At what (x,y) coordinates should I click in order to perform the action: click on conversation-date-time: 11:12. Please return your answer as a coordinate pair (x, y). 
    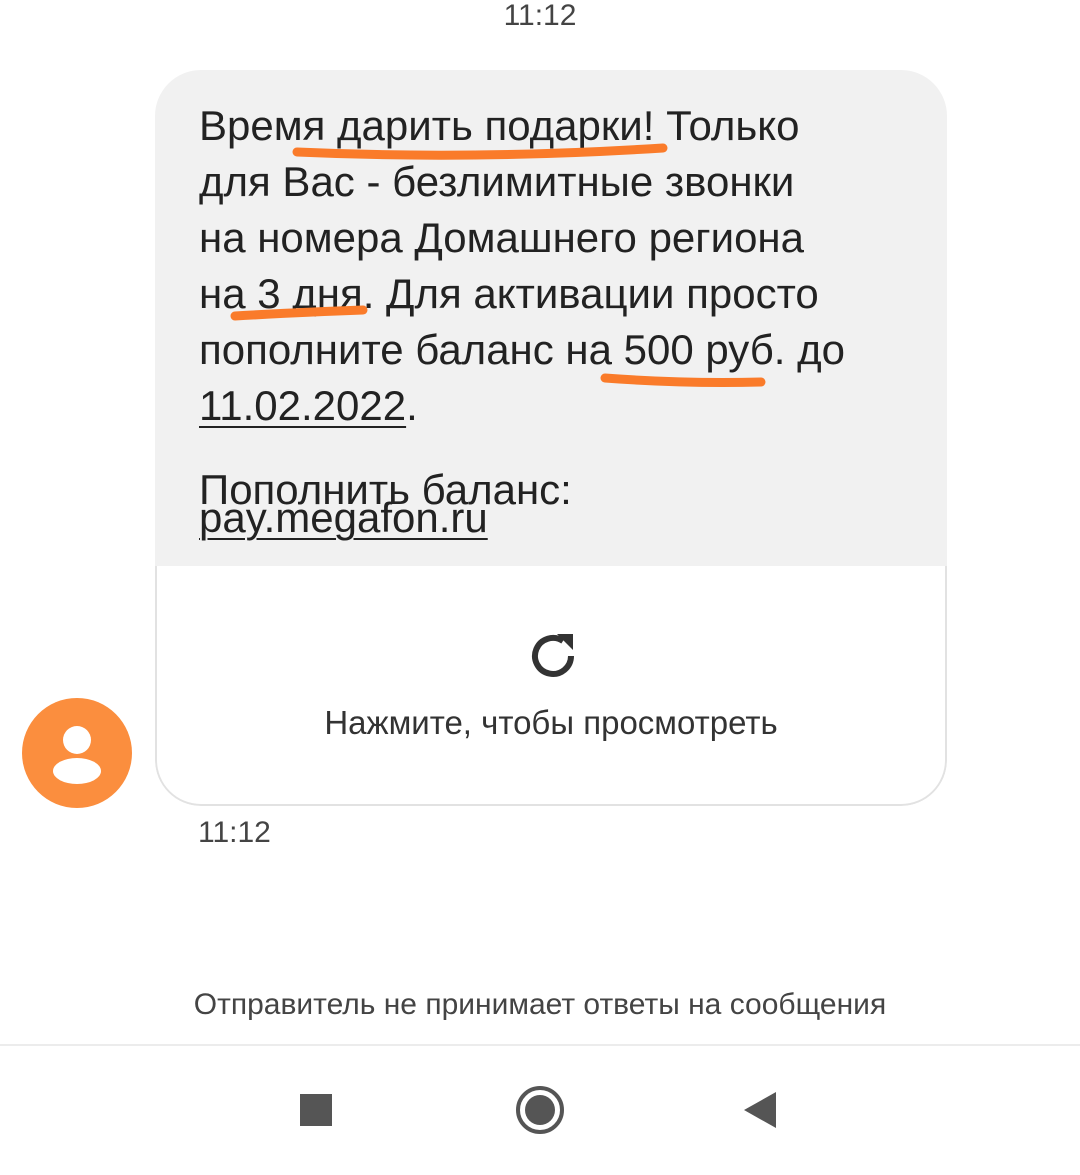
    Looking at the image, I should click on (540, 16).